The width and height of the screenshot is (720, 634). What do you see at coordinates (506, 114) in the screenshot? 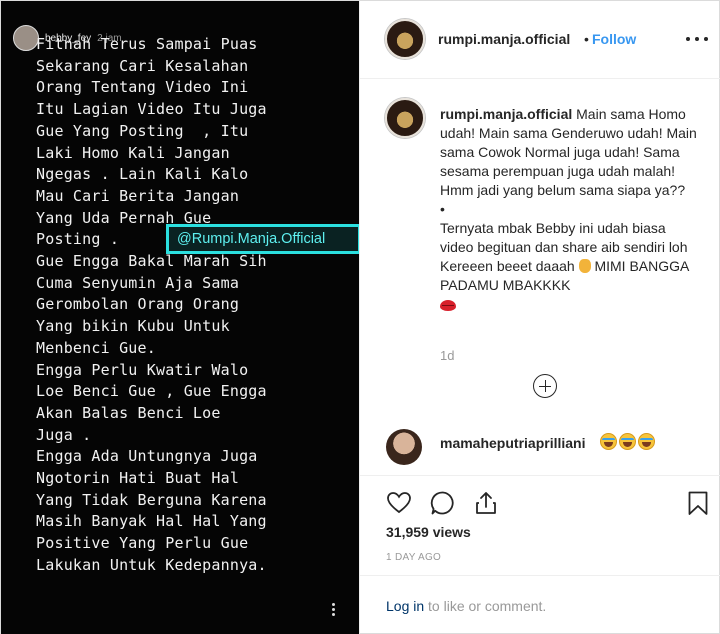
I see `caption-username: rumpi.manja.official` at bounding box center [506, 114].